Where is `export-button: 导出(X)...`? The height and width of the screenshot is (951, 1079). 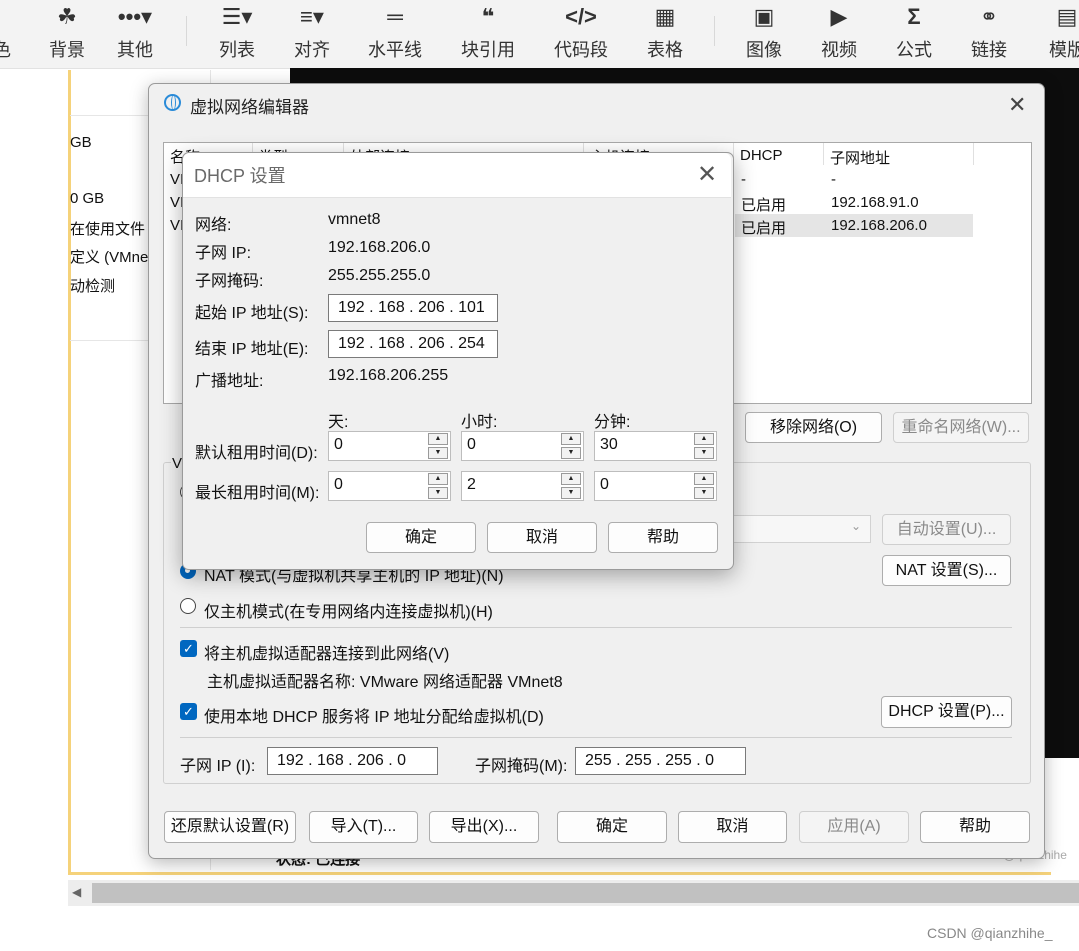 export-button: 导出(X)... is located at coordinates (484, 827).